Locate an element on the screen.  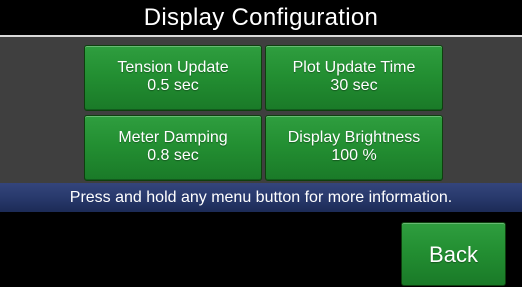
page-title: Display Configuration is located at coordinates (261, 17).